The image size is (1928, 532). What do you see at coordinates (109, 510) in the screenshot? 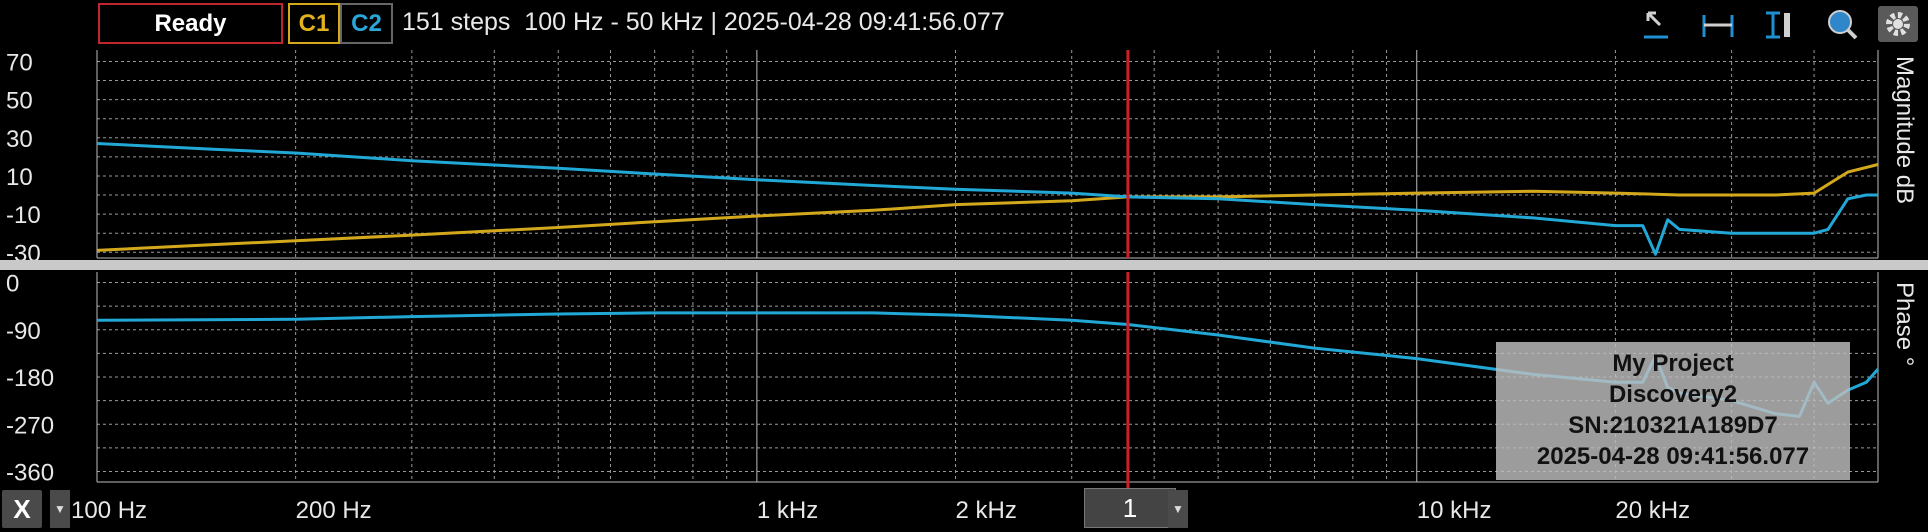
I see `x-tick-label: 100 Hz` at bounding box center [109, 510].